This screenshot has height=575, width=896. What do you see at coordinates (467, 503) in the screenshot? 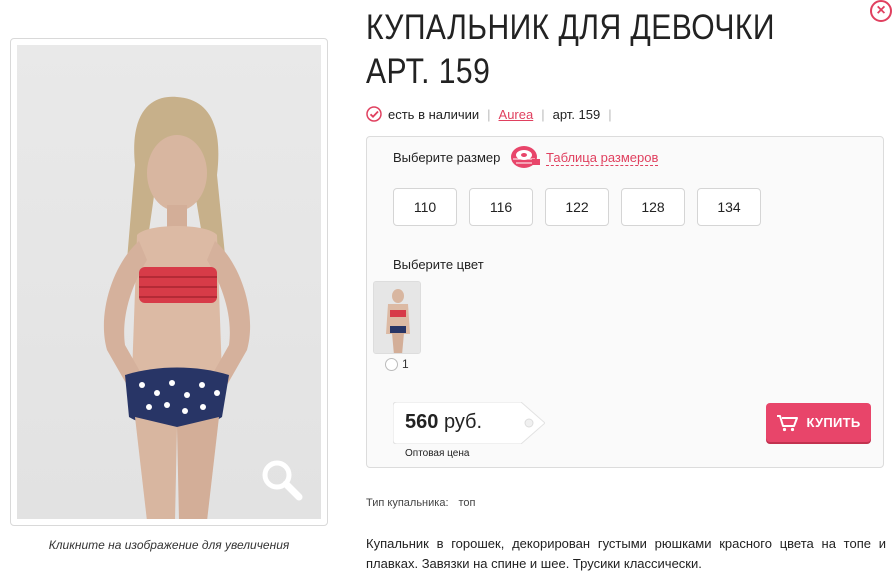
I see `swim-type-value: топ` at bounding box center [467, 503].